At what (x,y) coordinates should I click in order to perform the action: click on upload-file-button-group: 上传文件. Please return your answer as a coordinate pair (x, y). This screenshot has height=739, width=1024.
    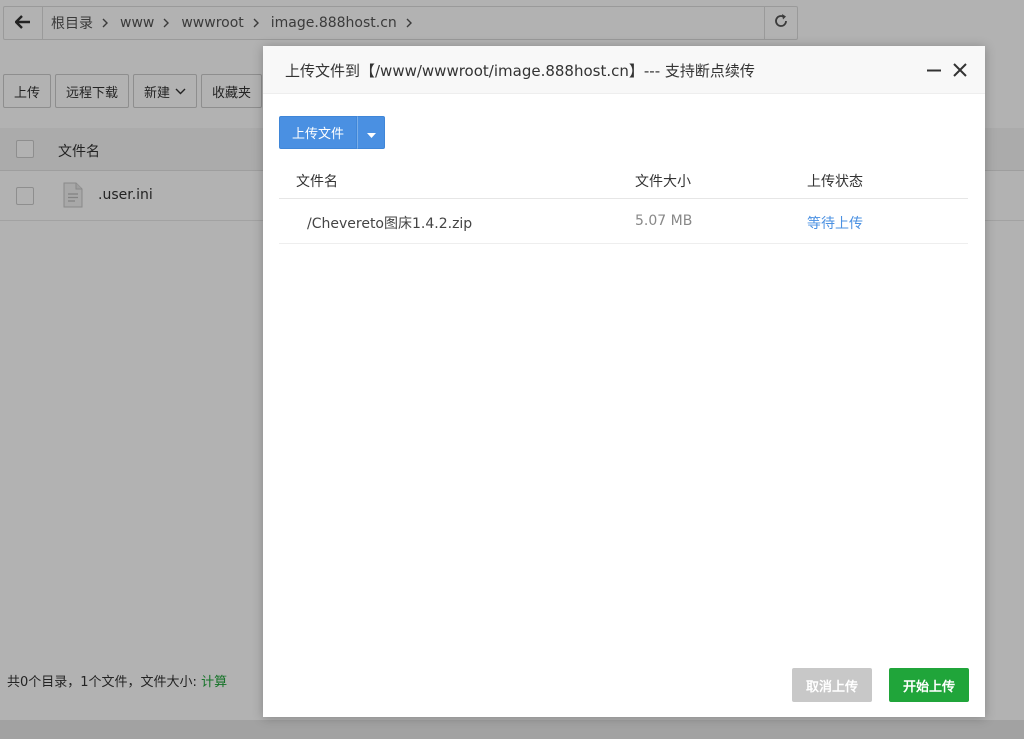
    Looking at the image, I should click on (332, 132).